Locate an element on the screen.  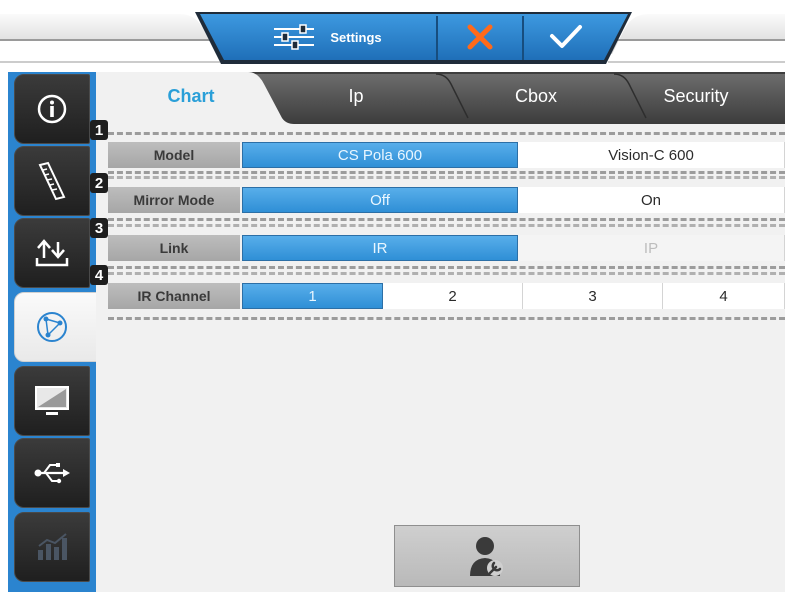
ruler-icon is located at coordinates (52, 181).